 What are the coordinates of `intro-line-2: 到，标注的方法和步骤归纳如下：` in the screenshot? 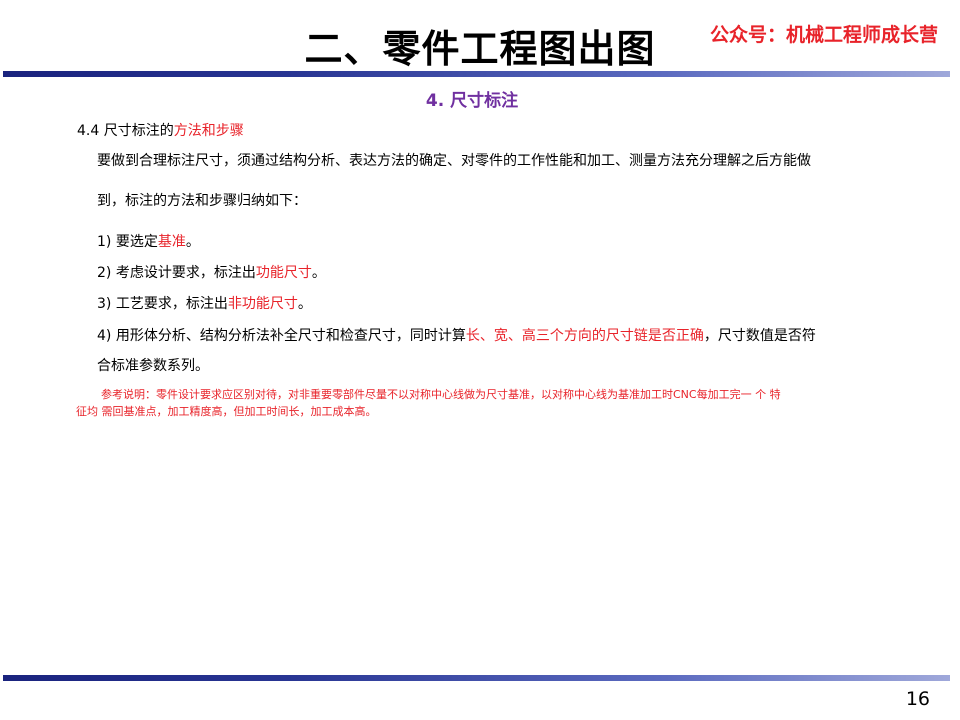 It's located at (202, 201).